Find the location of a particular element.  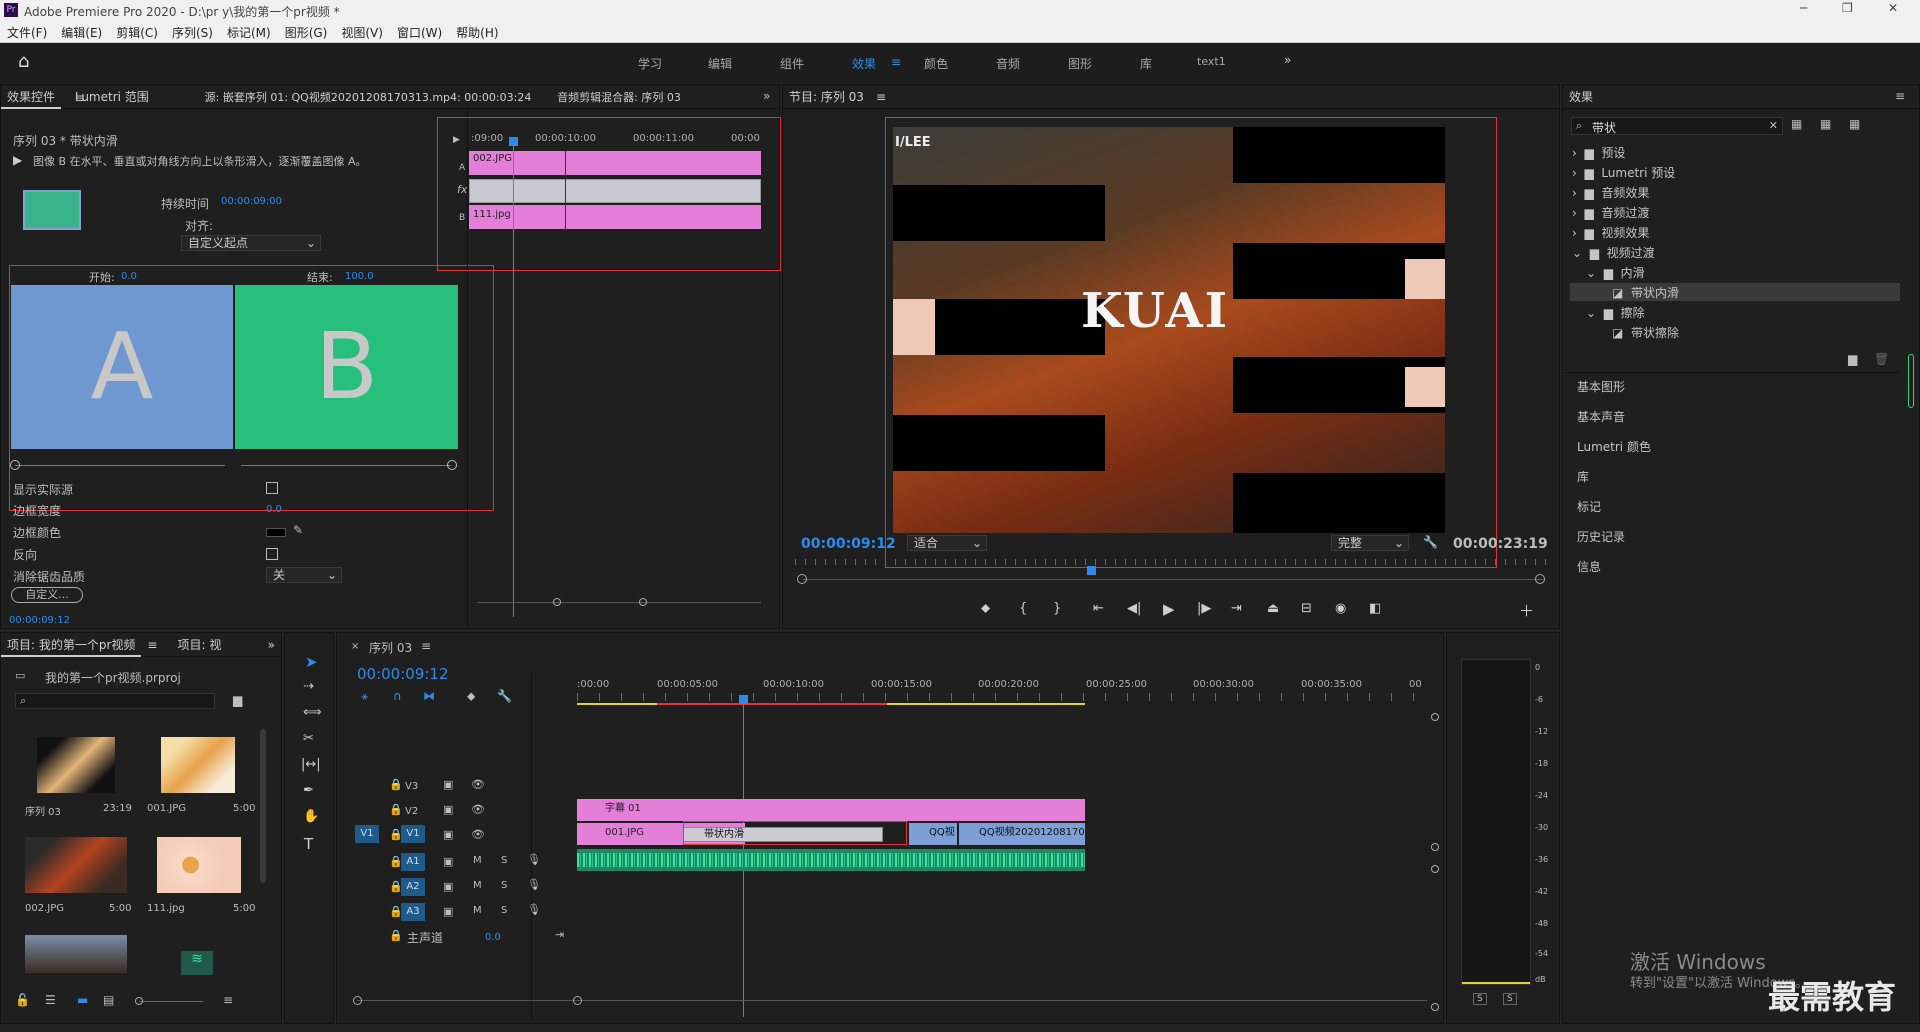

menu-sequence: 序列(S) is located at coordinates (192, 32).